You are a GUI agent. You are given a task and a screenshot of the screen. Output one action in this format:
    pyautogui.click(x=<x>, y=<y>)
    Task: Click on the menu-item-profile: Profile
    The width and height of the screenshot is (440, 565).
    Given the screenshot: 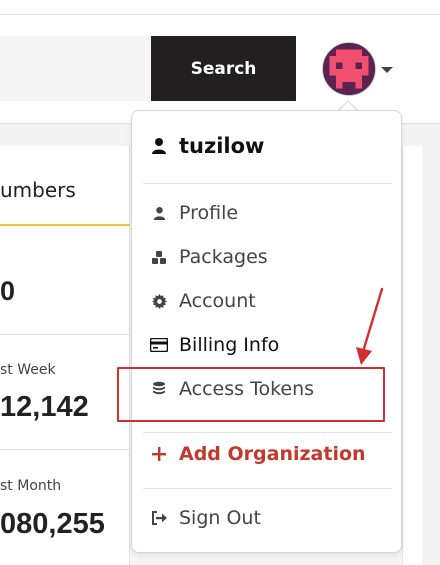 What is the action you would take?
    pyautogui.click(x=194, y=213)
    